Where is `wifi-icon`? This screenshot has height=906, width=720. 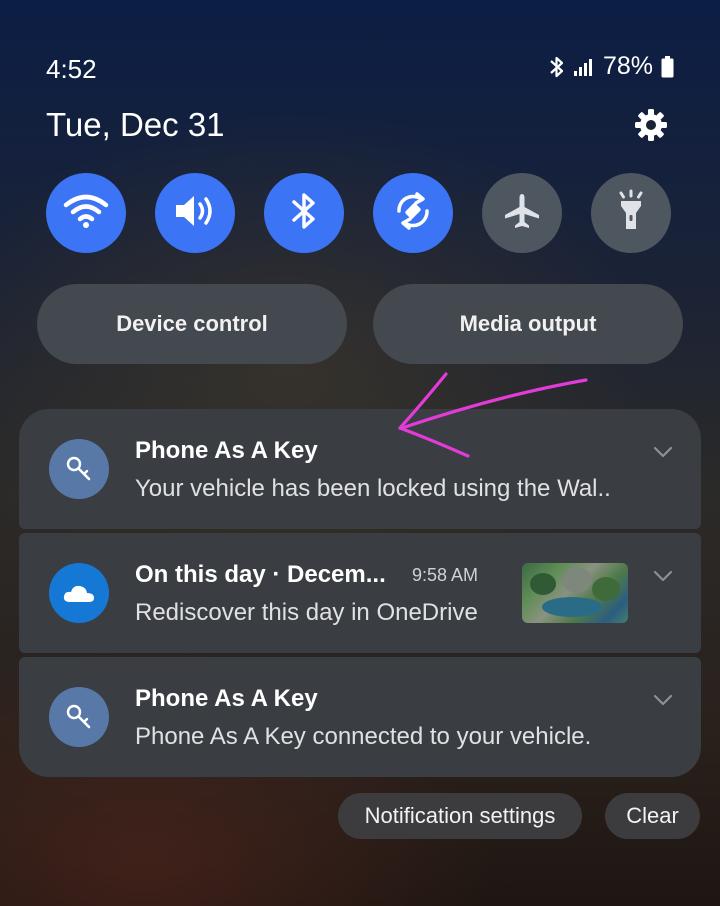 wifi-icon is located at coordinates (86, 213).